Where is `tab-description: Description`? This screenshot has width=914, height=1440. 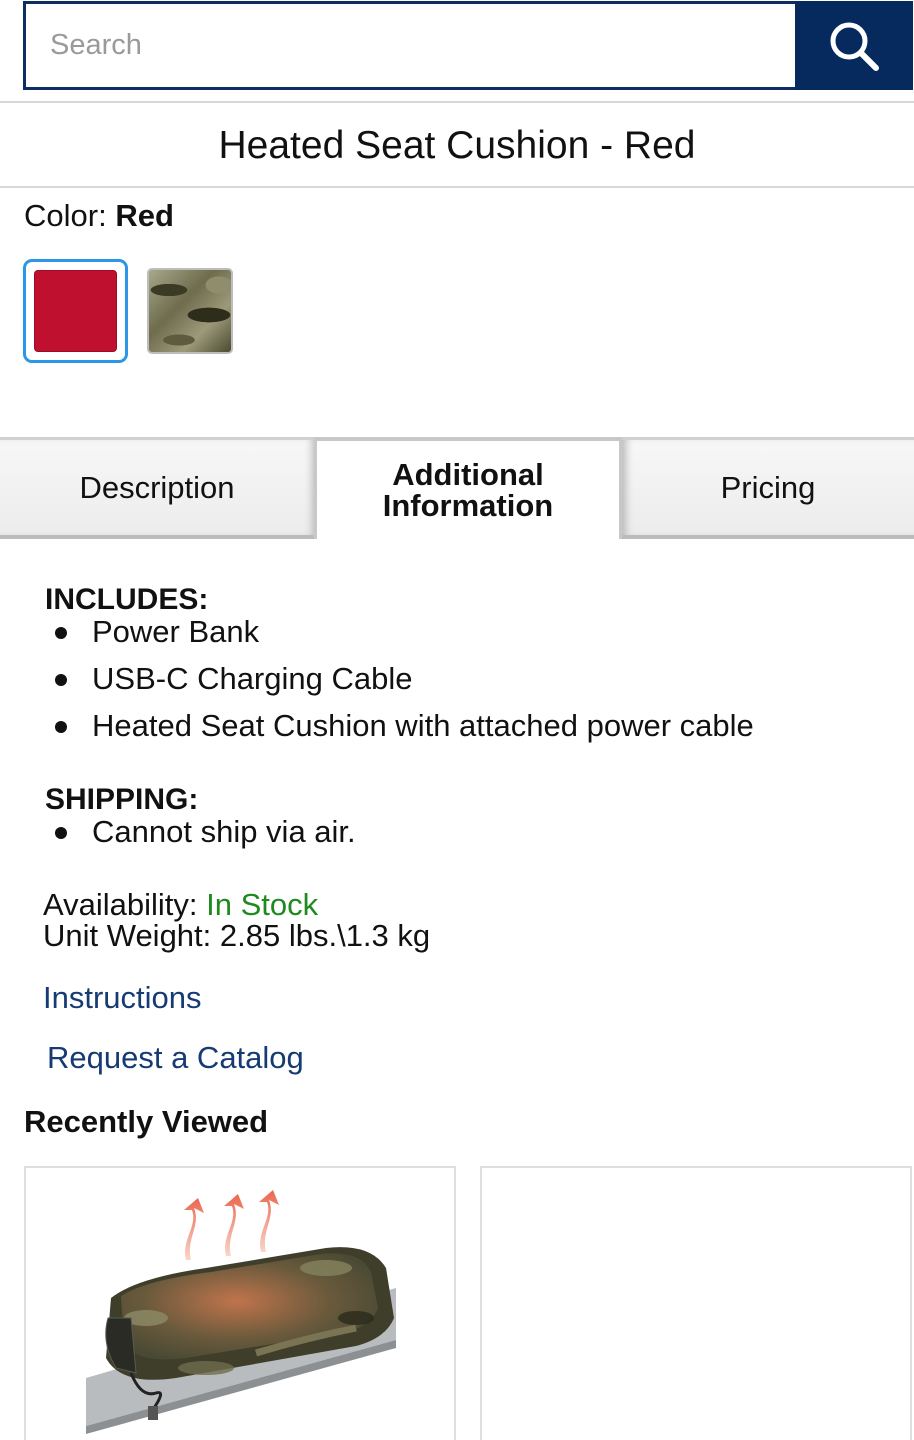 tab-description: Description is located at coordinates (157, 488).